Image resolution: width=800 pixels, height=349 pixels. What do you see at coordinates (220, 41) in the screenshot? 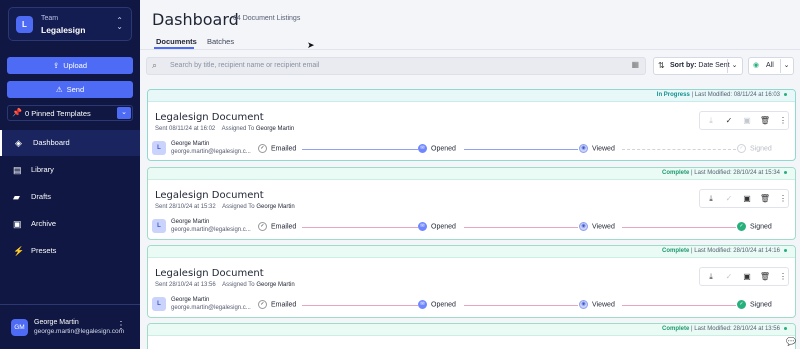
I see `tab-batches: Batches` at bounding box center [220, 41].